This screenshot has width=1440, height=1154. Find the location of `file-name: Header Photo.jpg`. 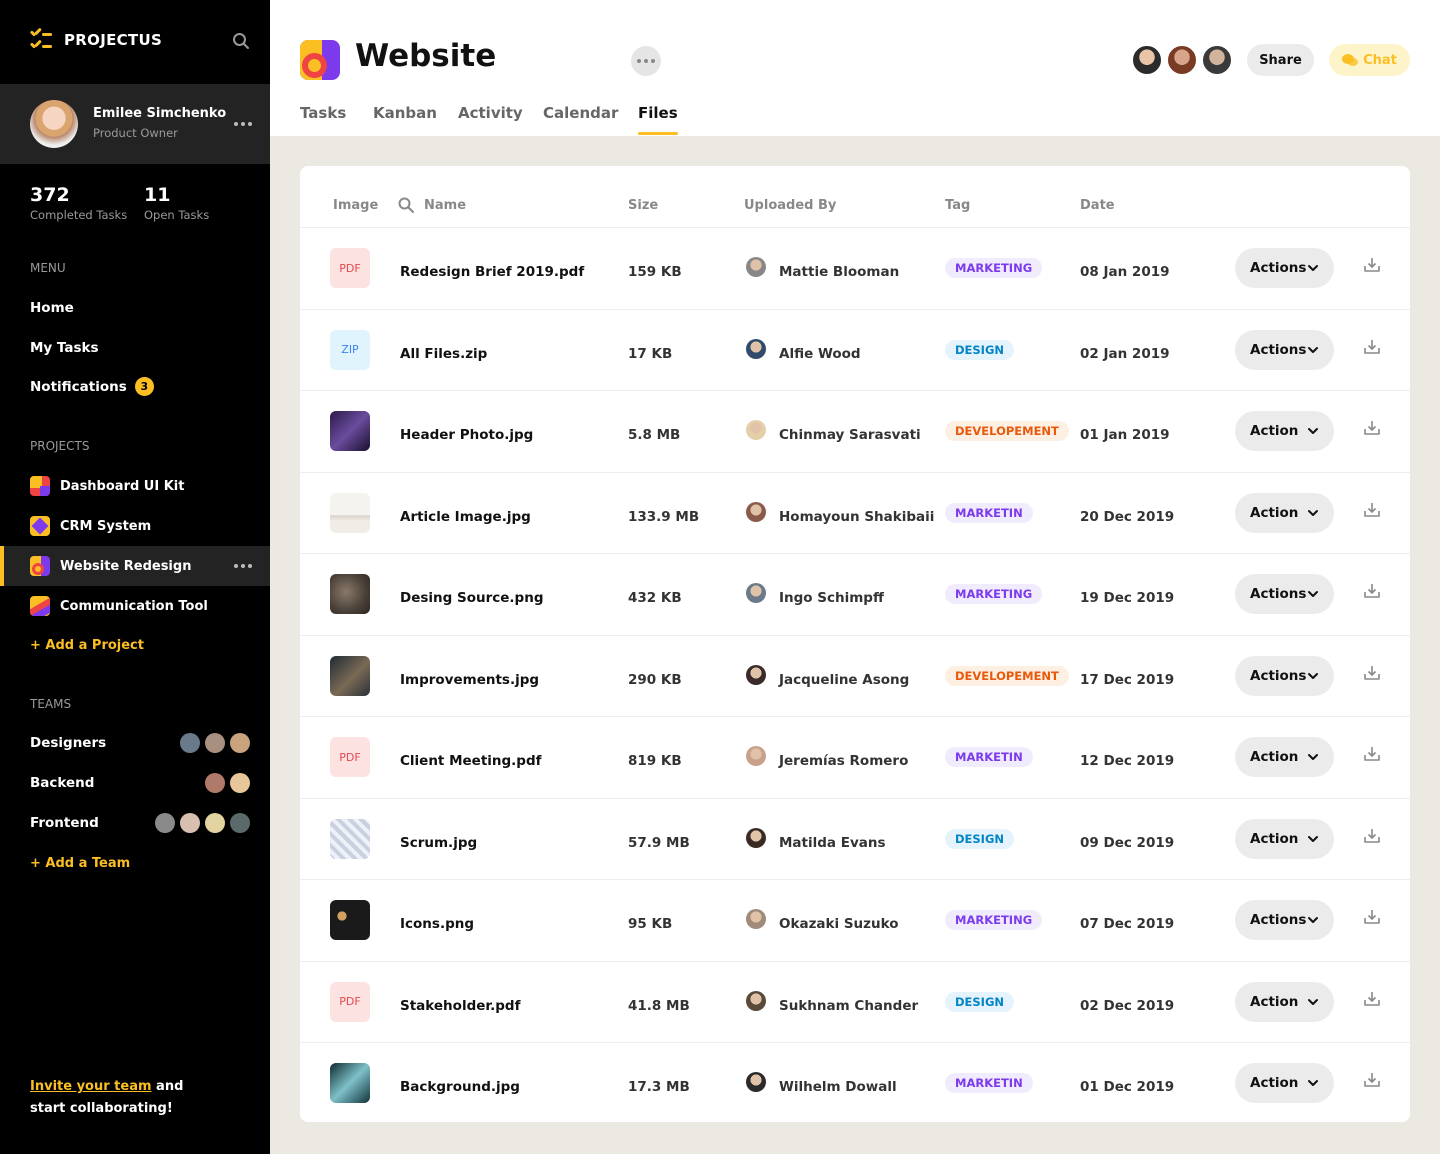

file-name: Header Photo.jpg is located at coordinates (466, 435).